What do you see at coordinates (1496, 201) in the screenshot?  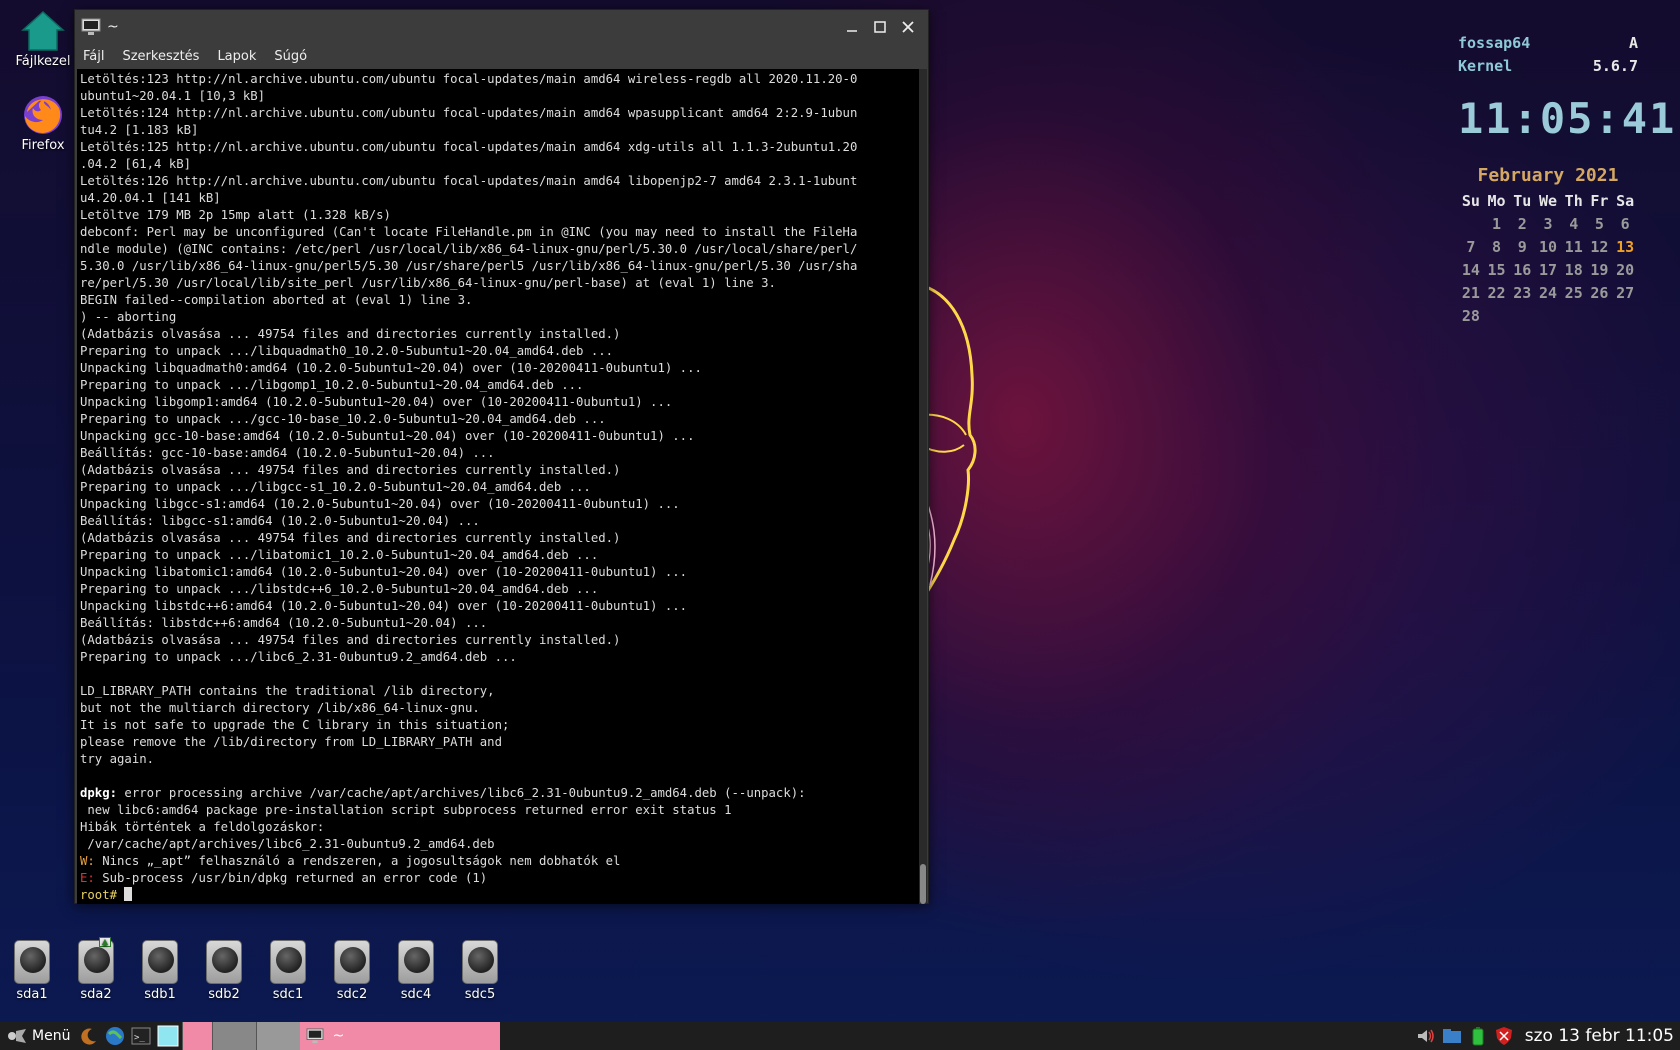 I see `calendar-weekday: Mo` at bounding box center [1496, 201].